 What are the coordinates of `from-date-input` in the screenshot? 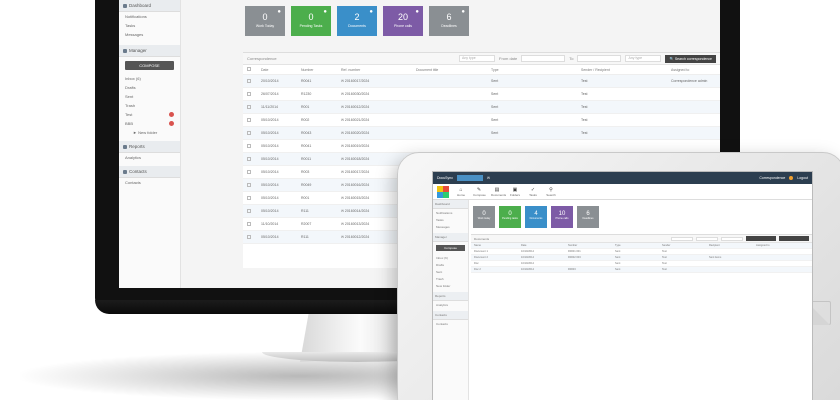 It's located at (543, 58).